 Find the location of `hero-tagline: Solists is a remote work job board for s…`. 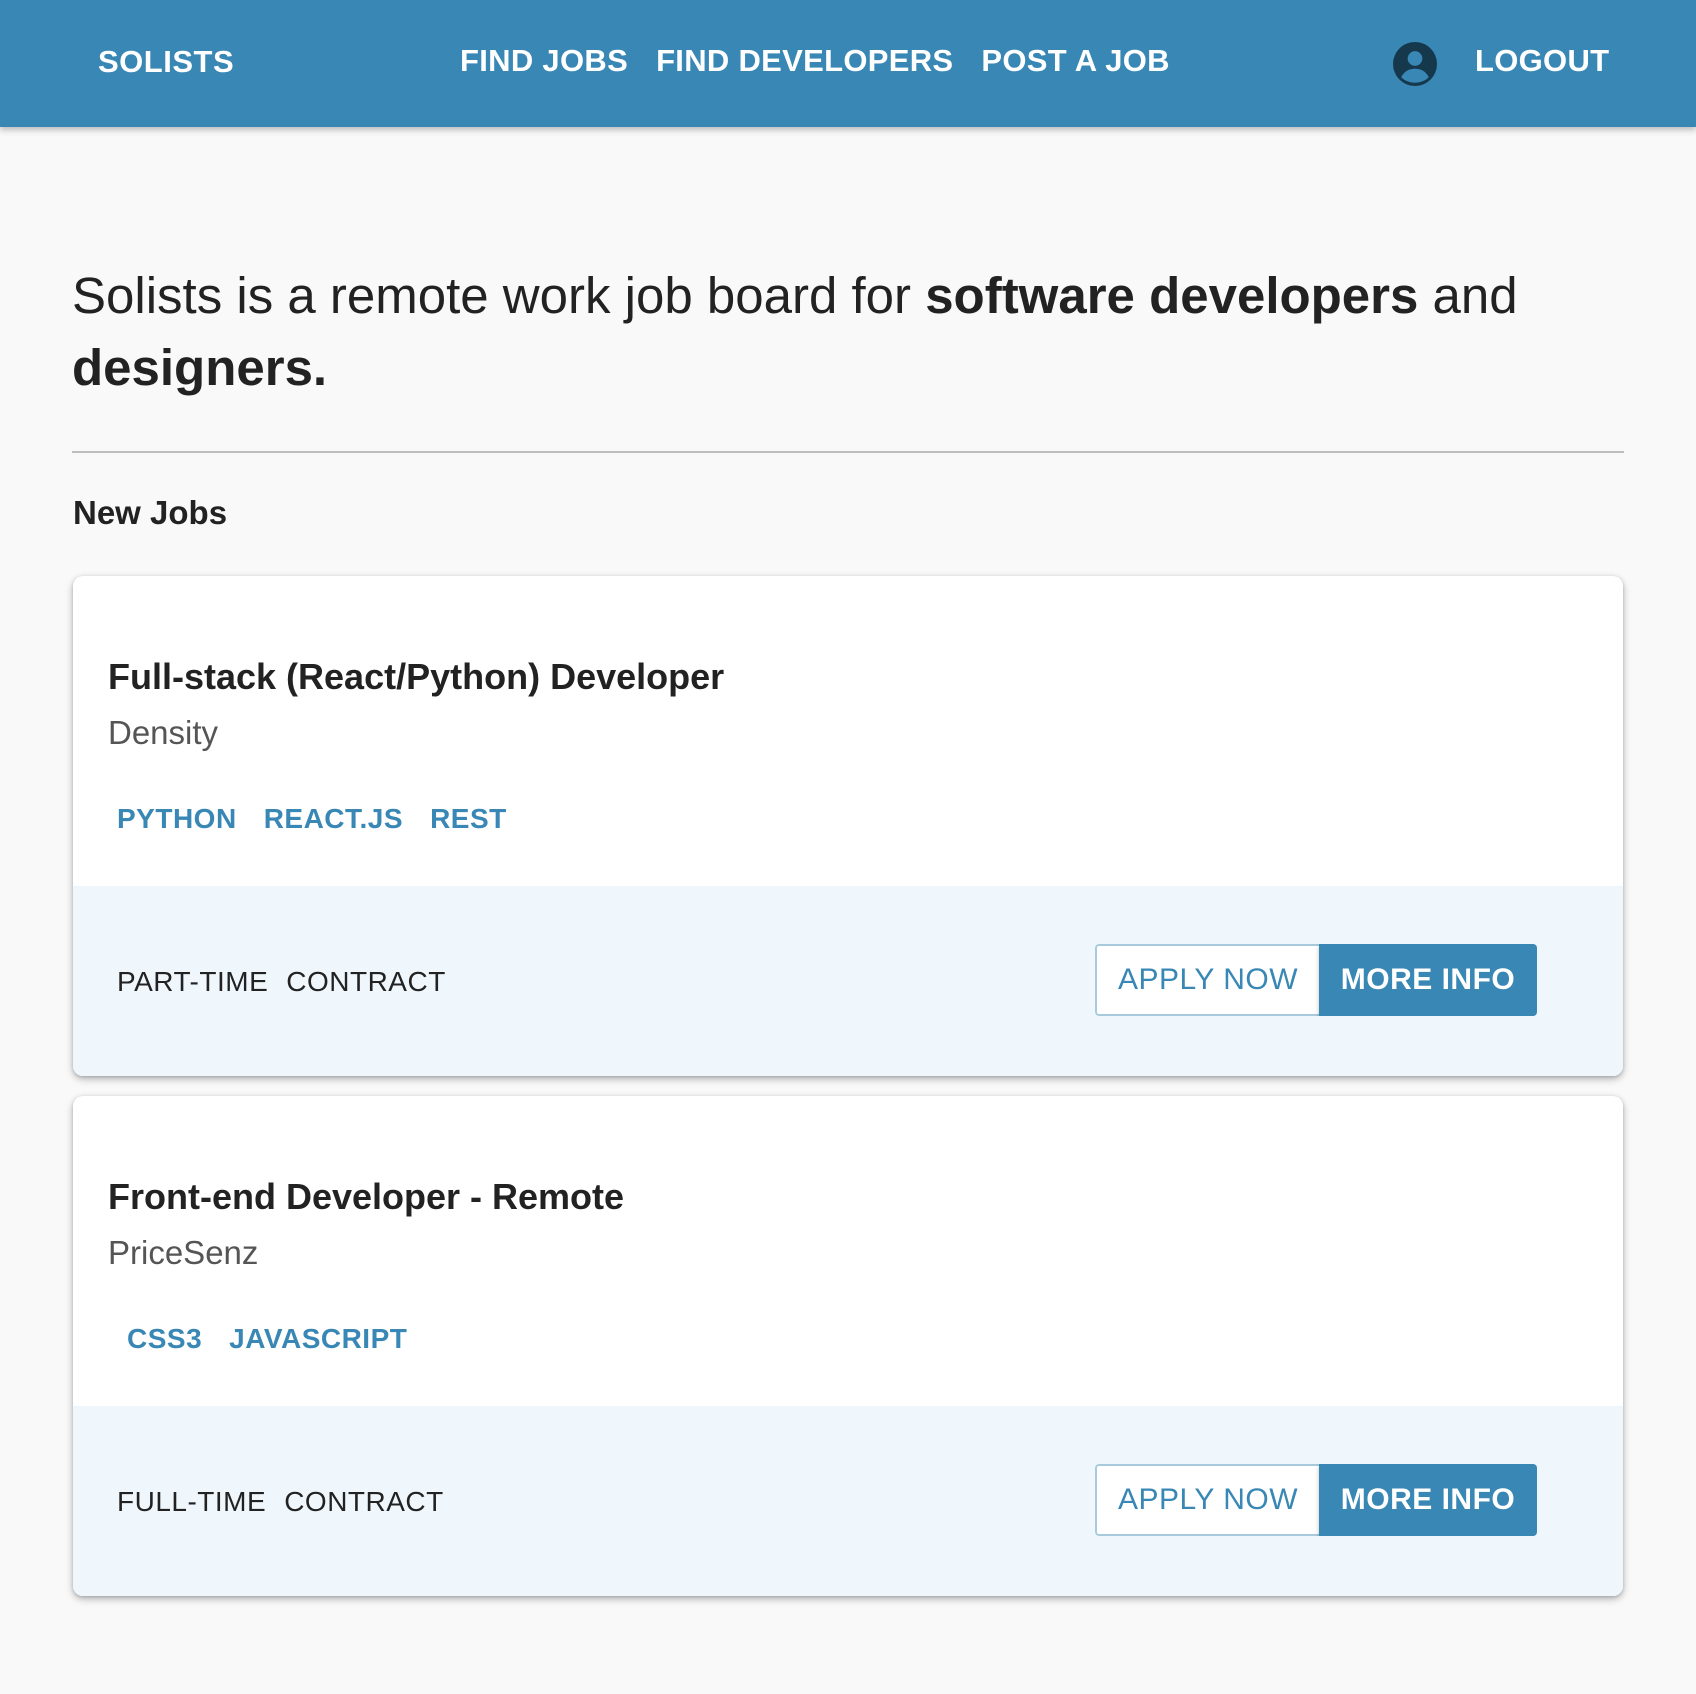

hero-tagline: Solists is a remote work job board for s… is located at coordinates (852, 332).